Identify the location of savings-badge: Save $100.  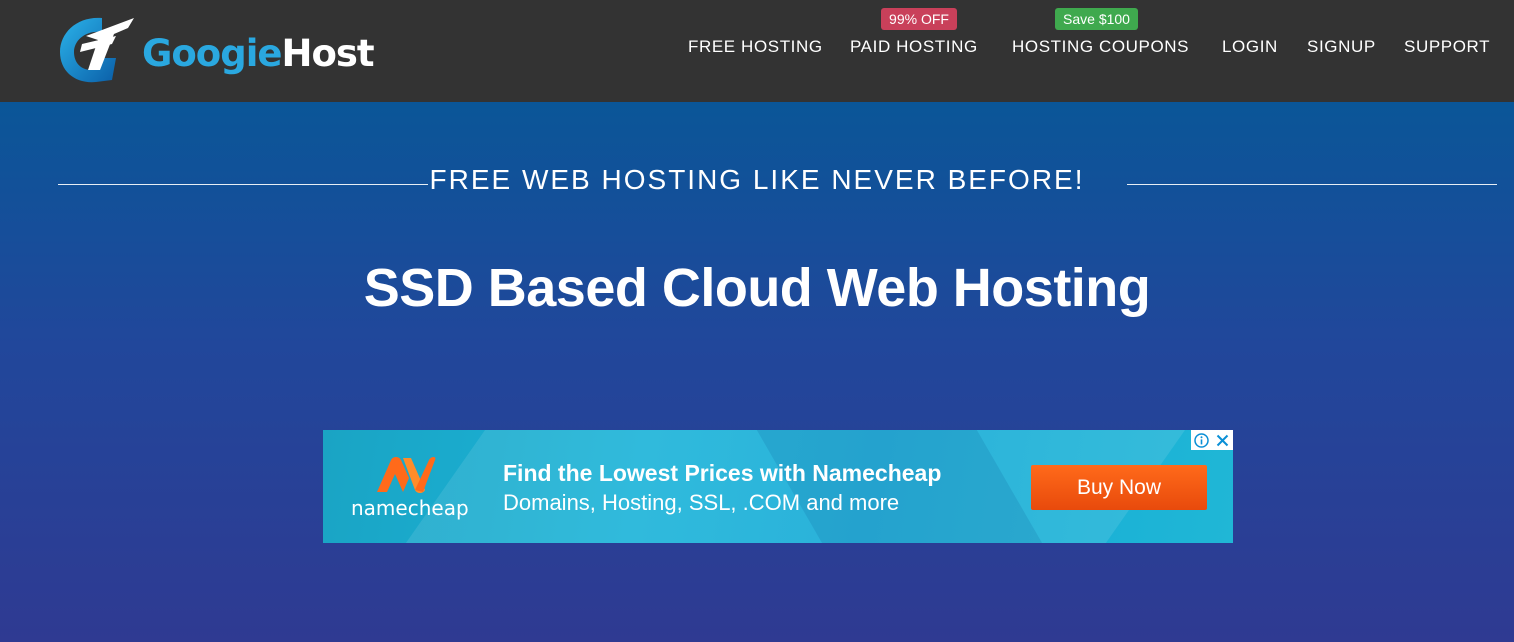
(1096, 19).